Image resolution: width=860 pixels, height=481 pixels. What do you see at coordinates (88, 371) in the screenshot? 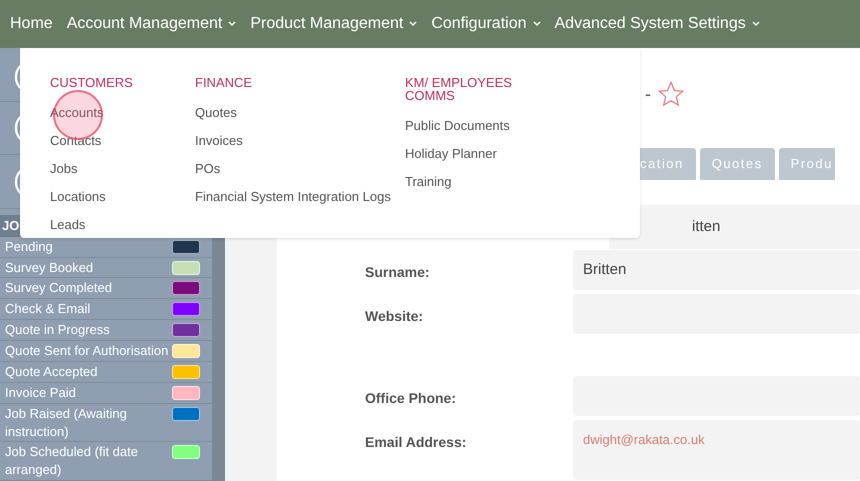
I see `status-label: Quote Accepted` at bounding box center [88, 371].